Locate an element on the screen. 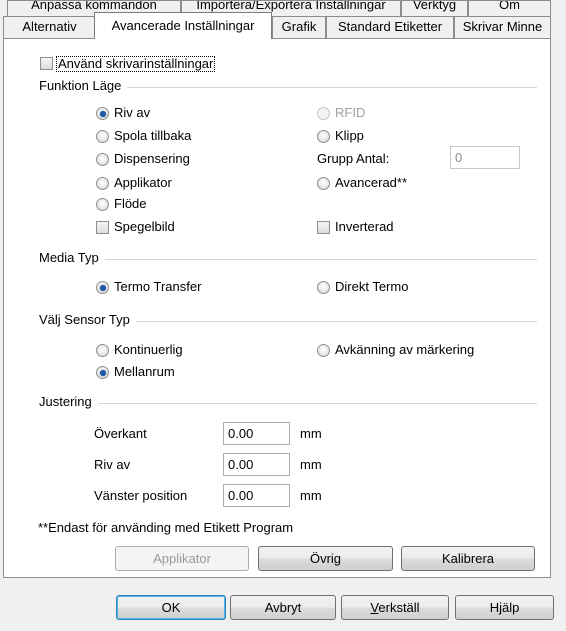 Image resolution: width=566 pixels, height=631 pixels. rfid-radio is located at coordinates (323, 113).